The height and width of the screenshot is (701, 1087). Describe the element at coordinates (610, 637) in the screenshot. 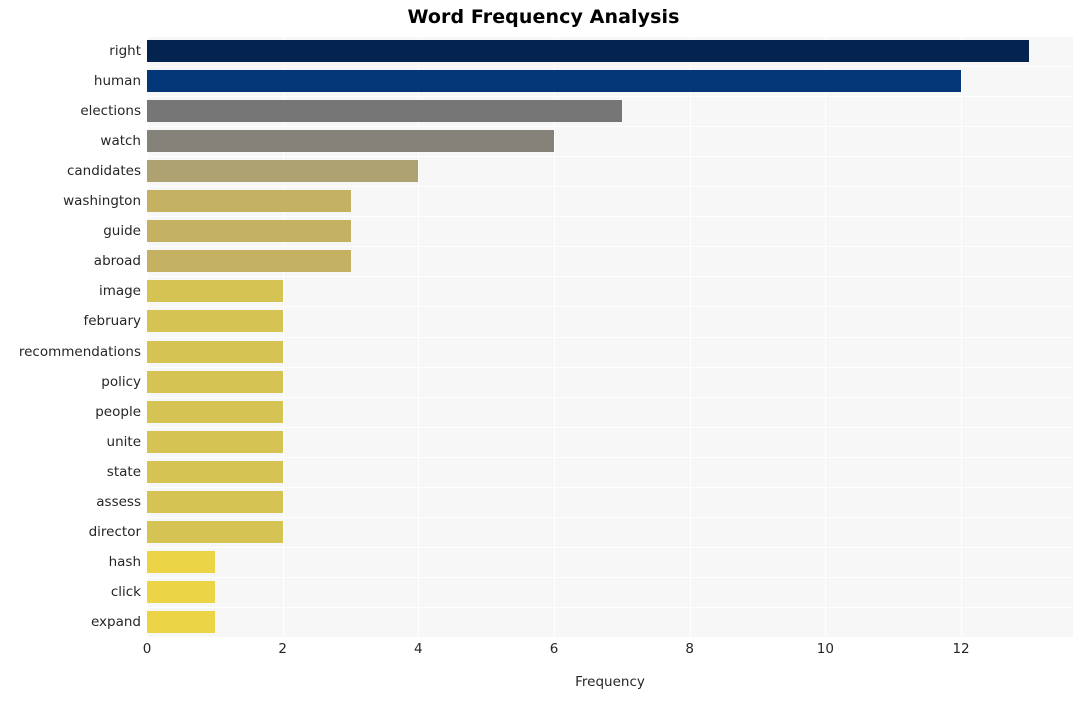

I see `gridline-horizontal` at that location.